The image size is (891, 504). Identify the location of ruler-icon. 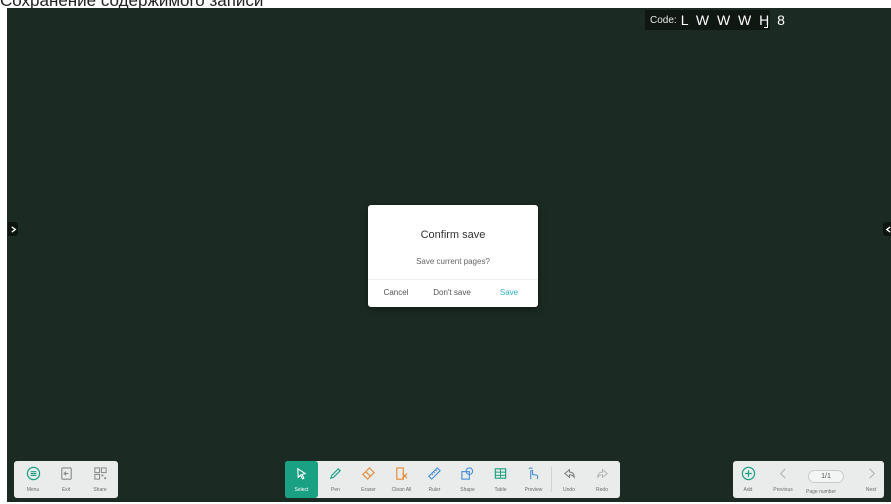
(434, 473).